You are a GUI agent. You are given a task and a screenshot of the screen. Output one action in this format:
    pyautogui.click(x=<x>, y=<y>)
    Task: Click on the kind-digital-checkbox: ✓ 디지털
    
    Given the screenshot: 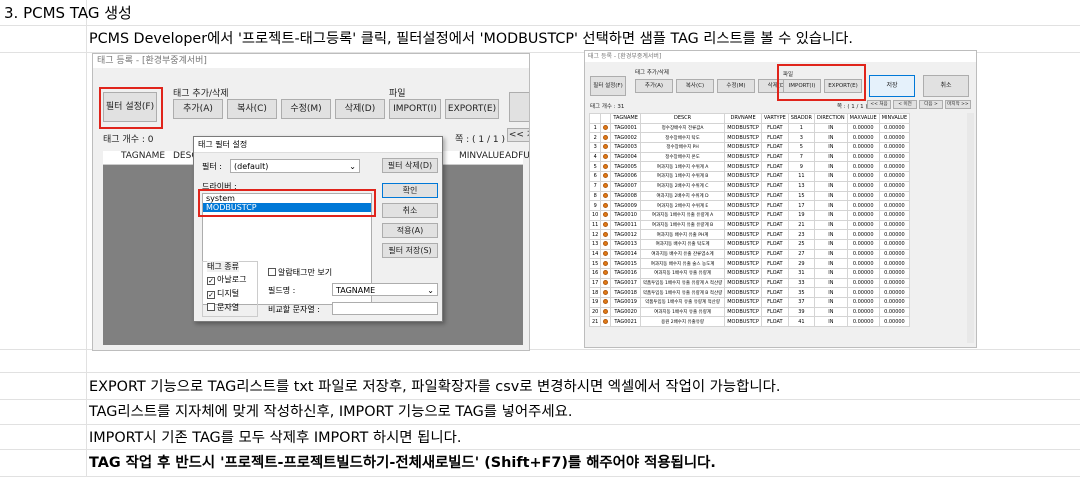 What is the action you would take?
    pyautogui.click(x=223, y=293)
    